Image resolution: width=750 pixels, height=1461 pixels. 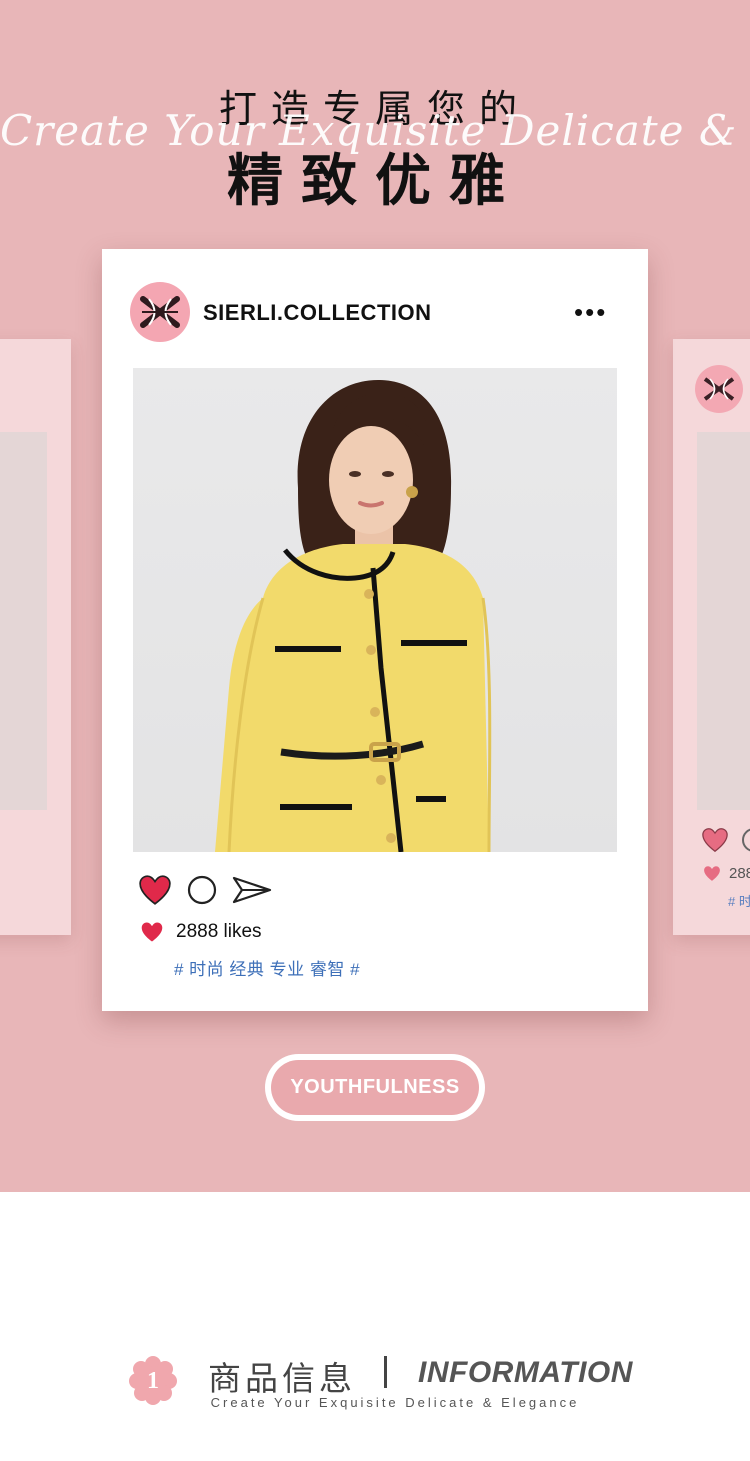 I want to click on youthfulness-button: YOUTHFULNESS, so click(x=375, y=1087).